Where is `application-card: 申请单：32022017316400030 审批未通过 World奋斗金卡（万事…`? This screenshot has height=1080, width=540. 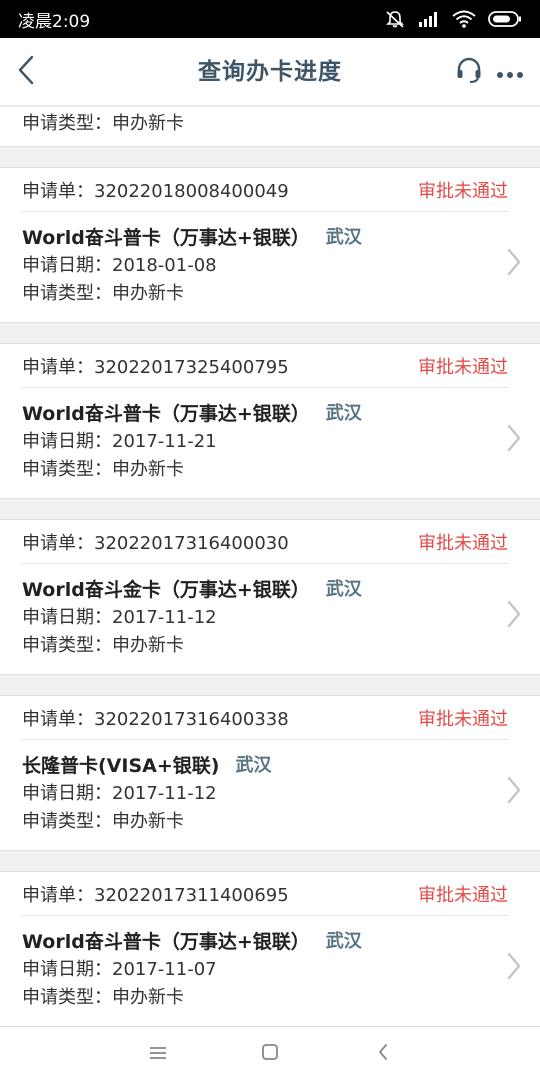 application-card: 申请单：32022017316400030 审批未通过 World奋斗金卡（万事… is located at coordinates (270, 597).